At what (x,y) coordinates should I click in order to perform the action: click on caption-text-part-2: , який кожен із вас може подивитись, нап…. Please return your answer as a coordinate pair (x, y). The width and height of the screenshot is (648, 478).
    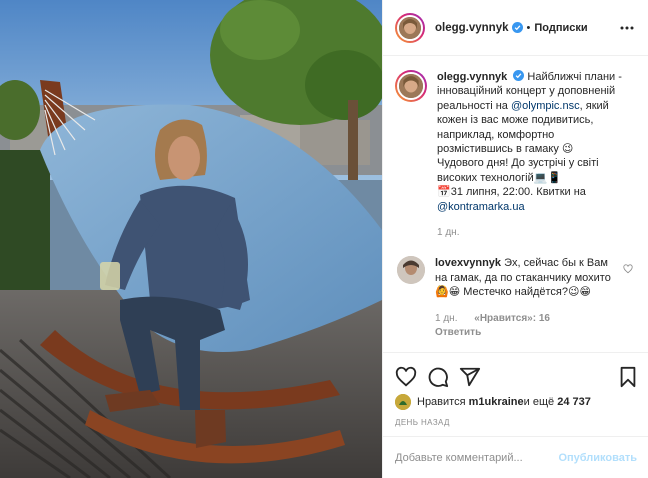
    Looking at the image, I should click on (523, 141).